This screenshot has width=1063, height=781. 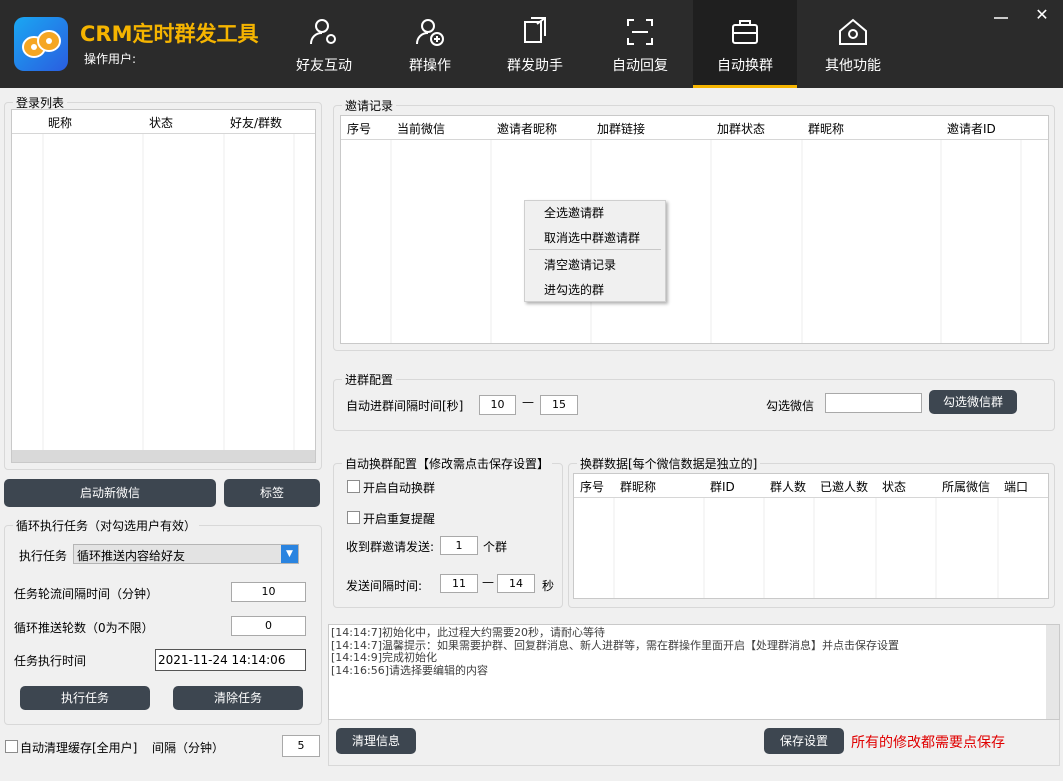 I want to click on column-header: 邀请者ID, so click(x=971, y=128).